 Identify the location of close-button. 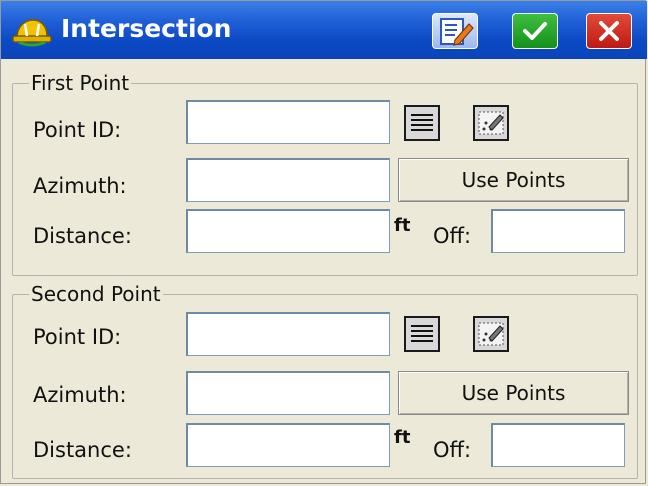
(609, 31).